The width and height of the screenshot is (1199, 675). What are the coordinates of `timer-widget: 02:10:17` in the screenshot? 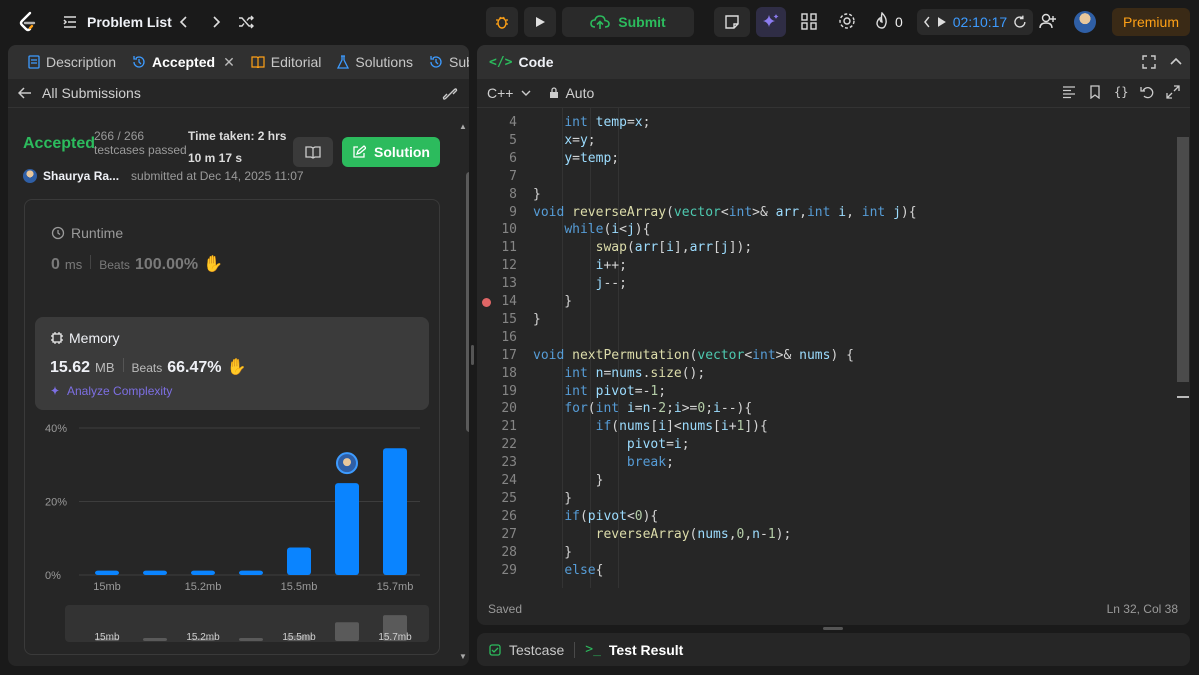 It's located at (975, 22).